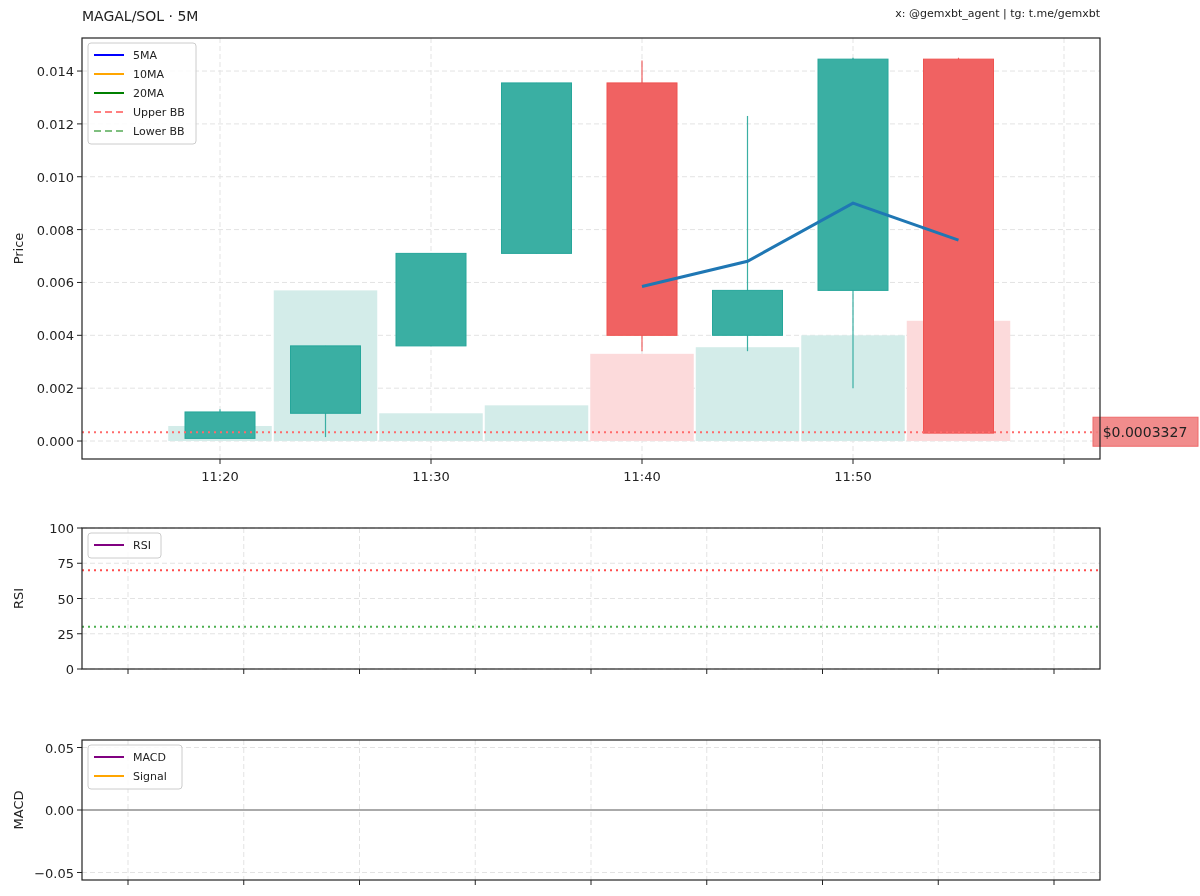 Image resolution: width=1200 pixels, height=896 pixels. What do you see at coordinates (55, 230) in the screenshot?
I see `y-tick-label: 0.008` at bounding box center [55, 230].